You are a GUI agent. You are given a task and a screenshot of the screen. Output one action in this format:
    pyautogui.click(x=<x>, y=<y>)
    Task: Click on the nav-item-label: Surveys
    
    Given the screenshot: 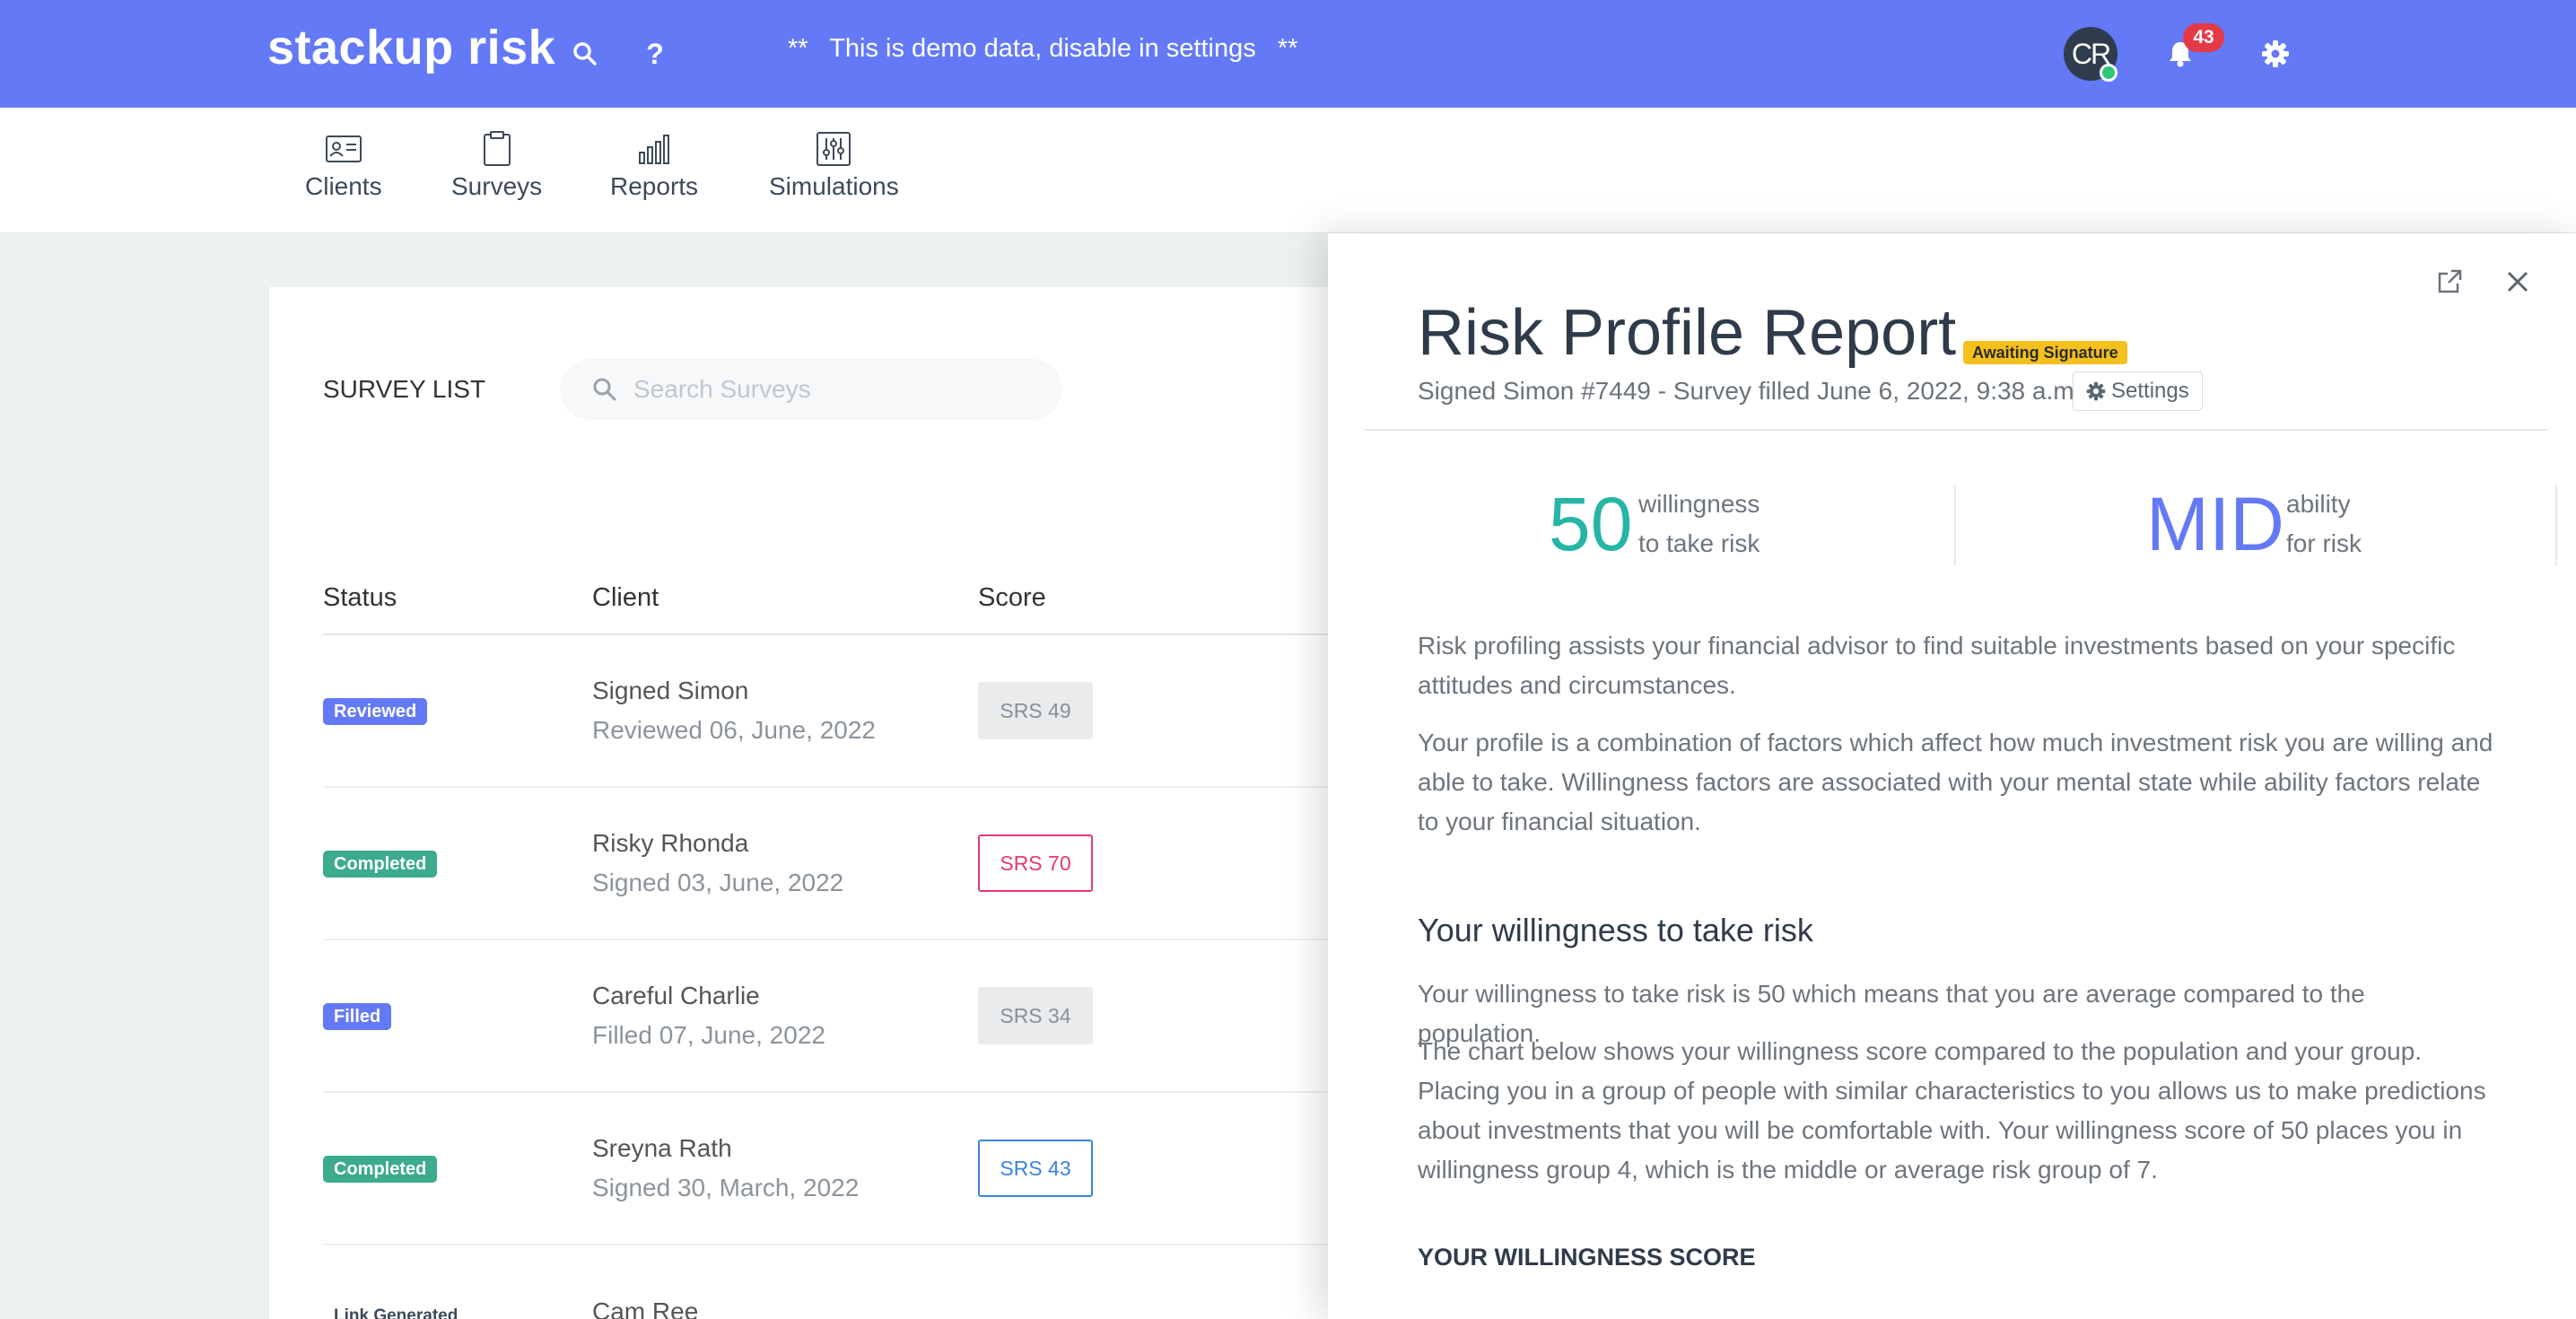 What is the action you would take?
    pyautogui.click(x=497, y=186)
    